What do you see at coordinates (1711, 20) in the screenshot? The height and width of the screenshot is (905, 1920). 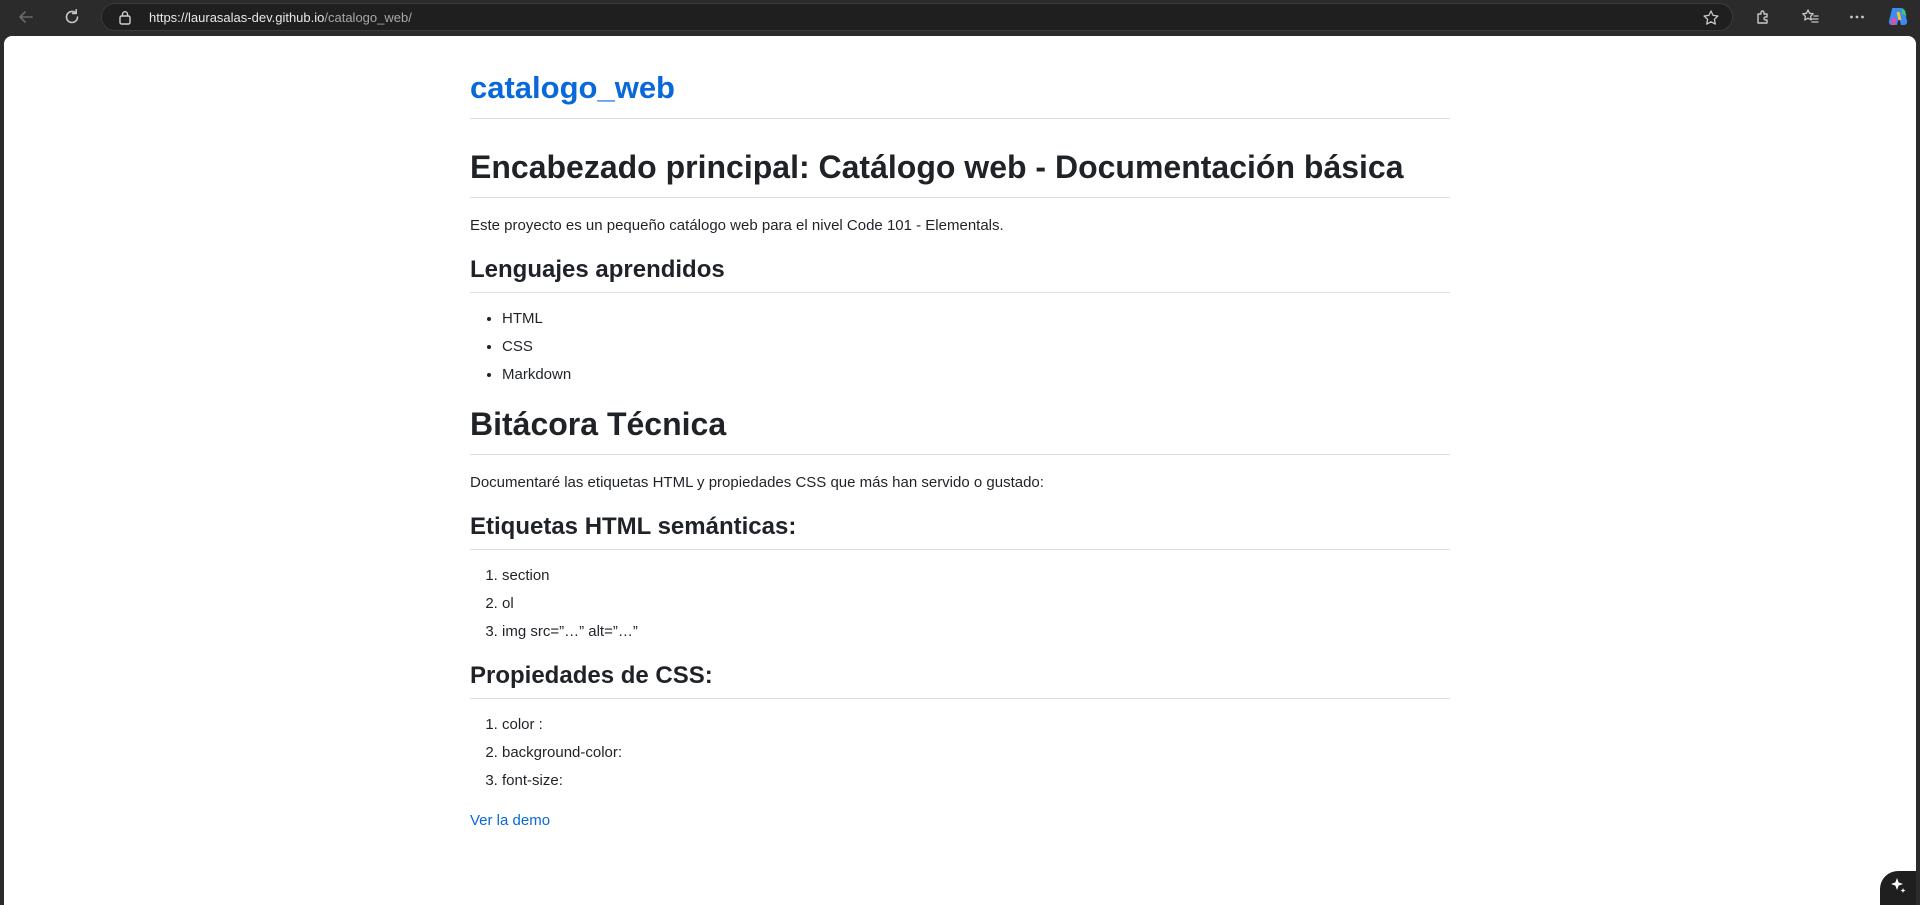 I see `favorite-star-icon` at bounding box center [1711, 20].